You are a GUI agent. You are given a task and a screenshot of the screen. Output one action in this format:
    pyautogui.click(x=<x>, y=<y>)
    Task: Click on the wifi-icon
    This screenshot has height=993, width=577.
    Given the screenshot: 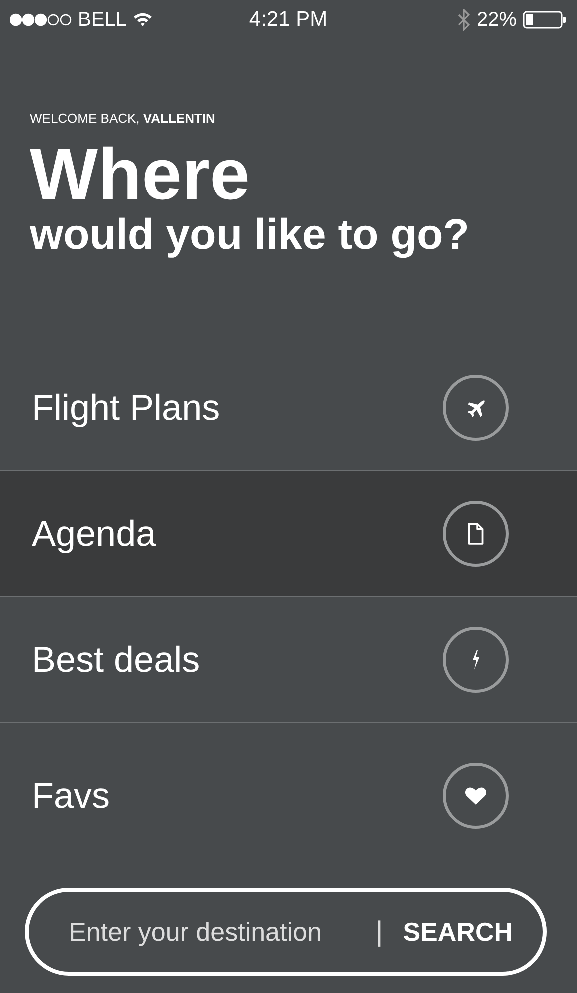 What is the action you would take?
    pyautogui.click(x=142, y=20)
    